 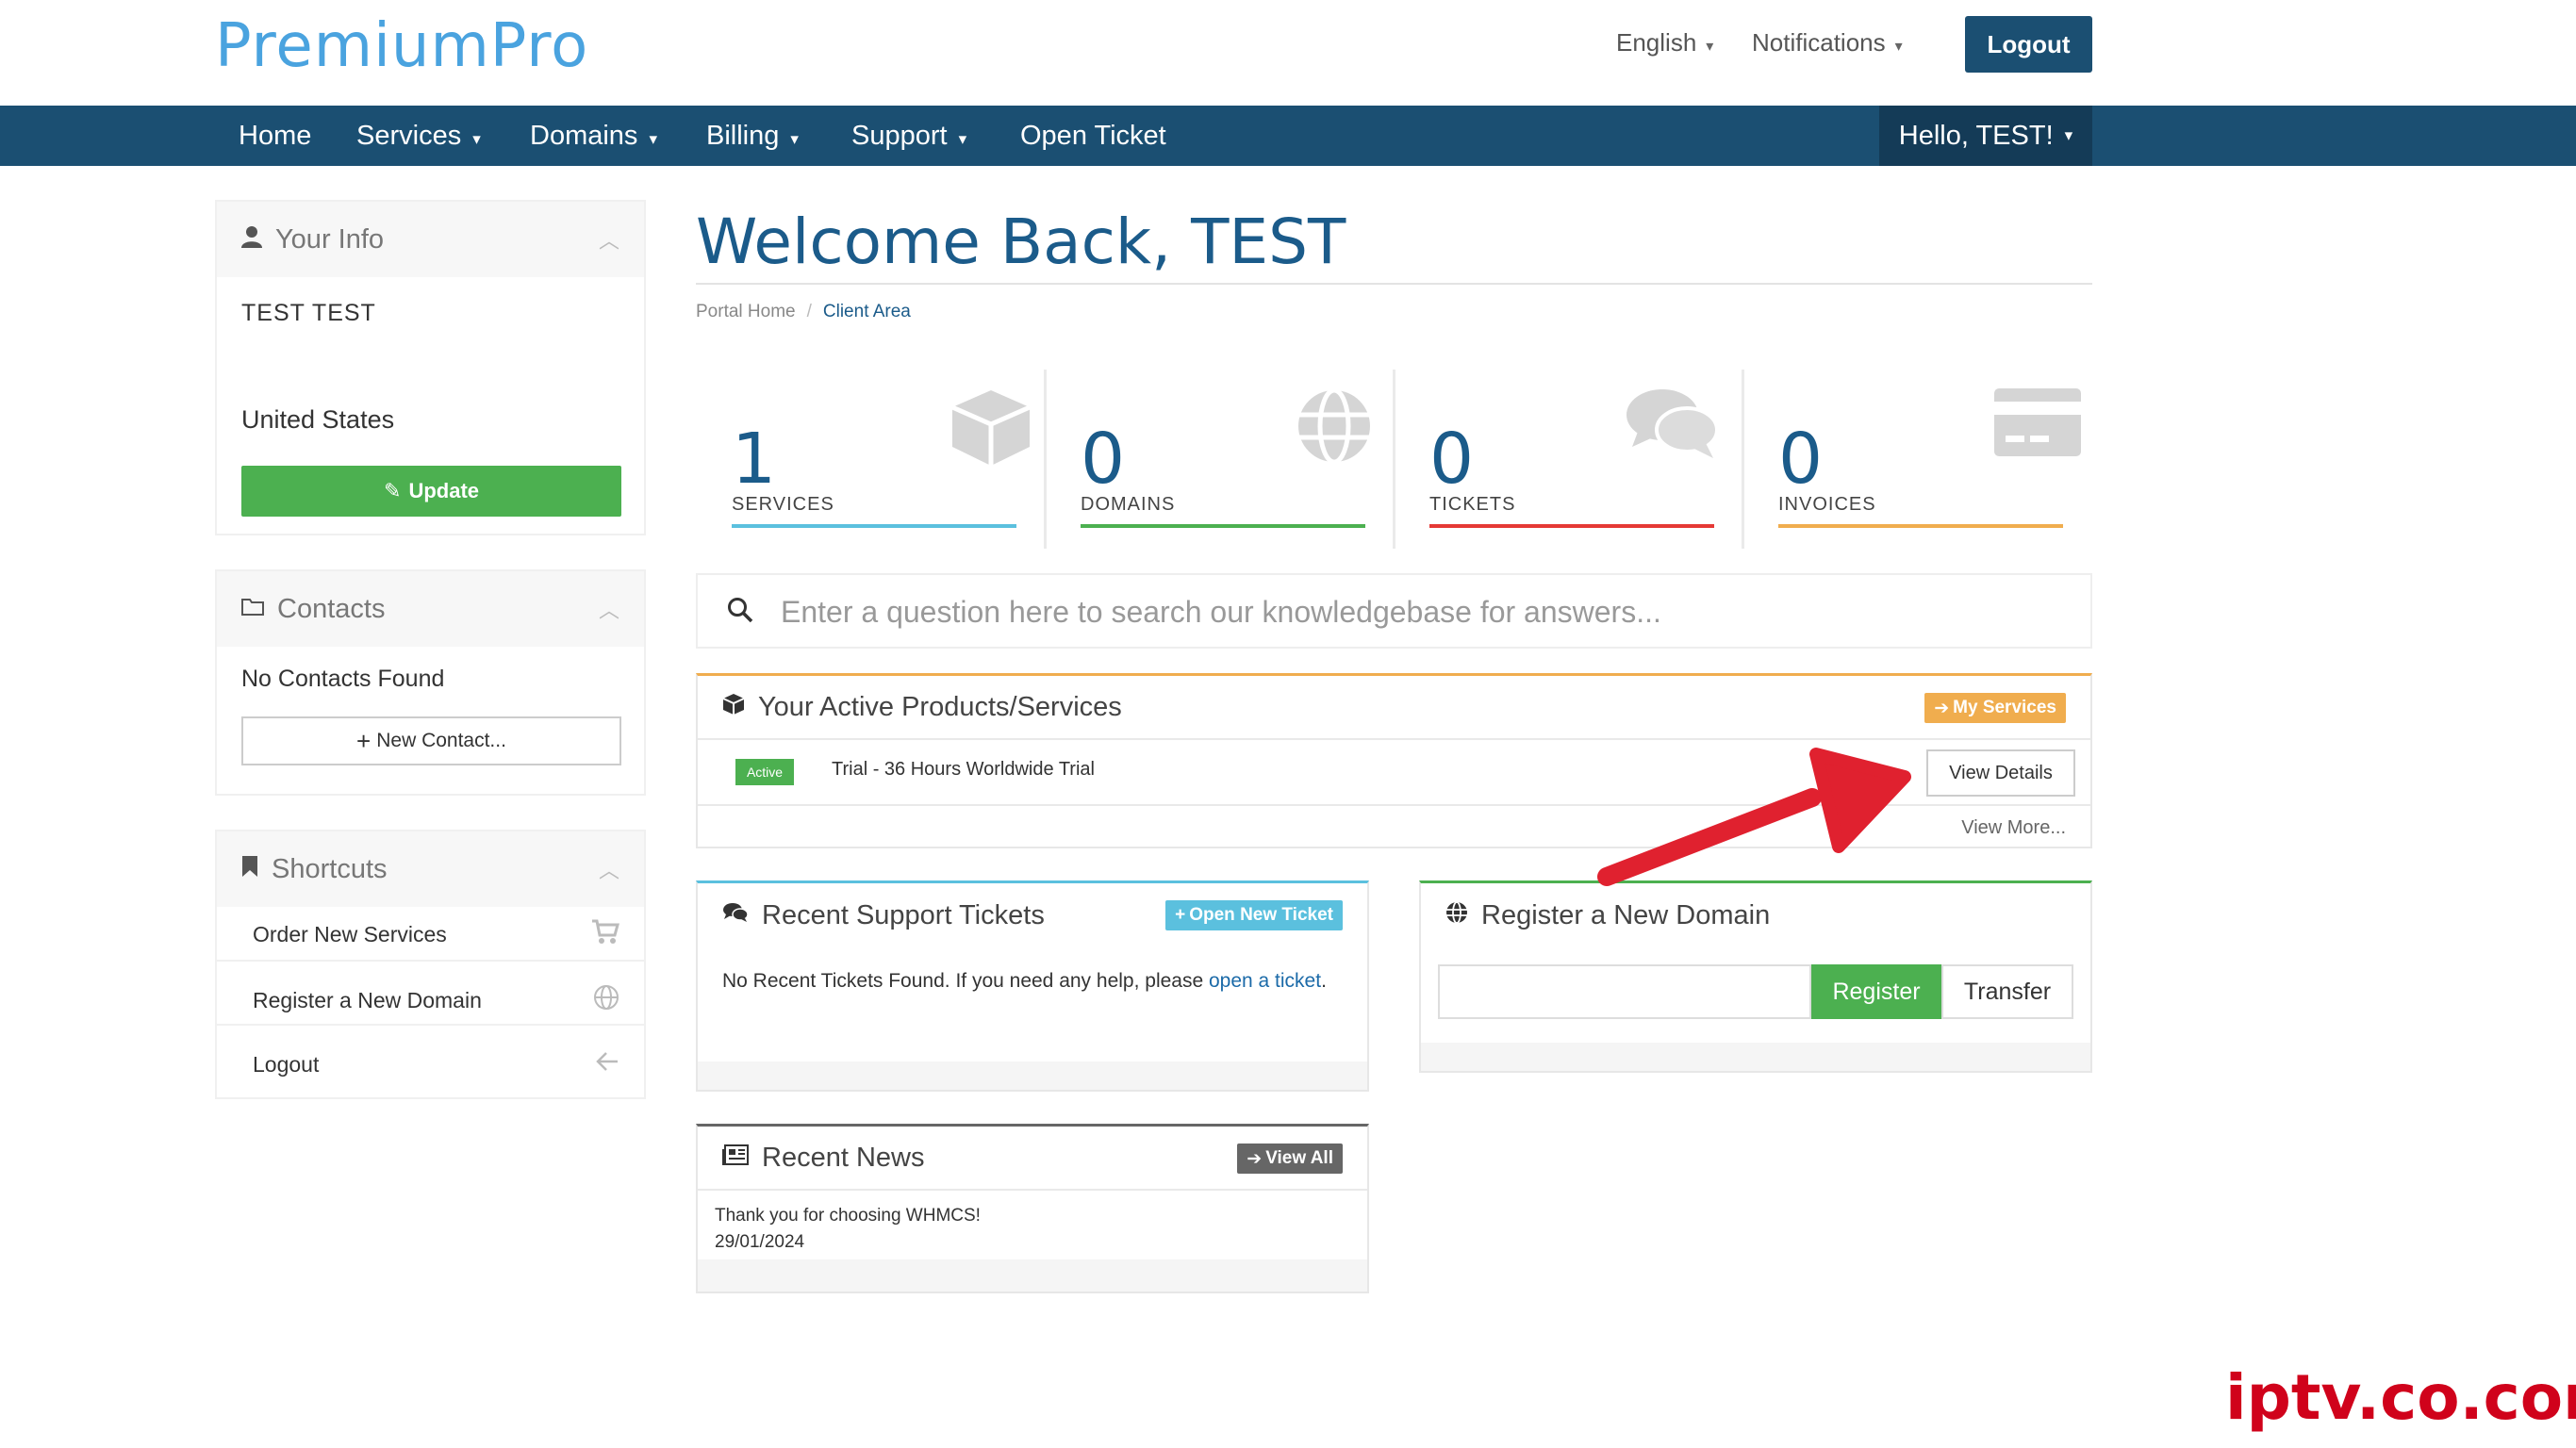 What do you see at coordinates (430, 239) in the screenshot?
I see `your-info-header: Your Info ︿` at bounding box center [430, 239].